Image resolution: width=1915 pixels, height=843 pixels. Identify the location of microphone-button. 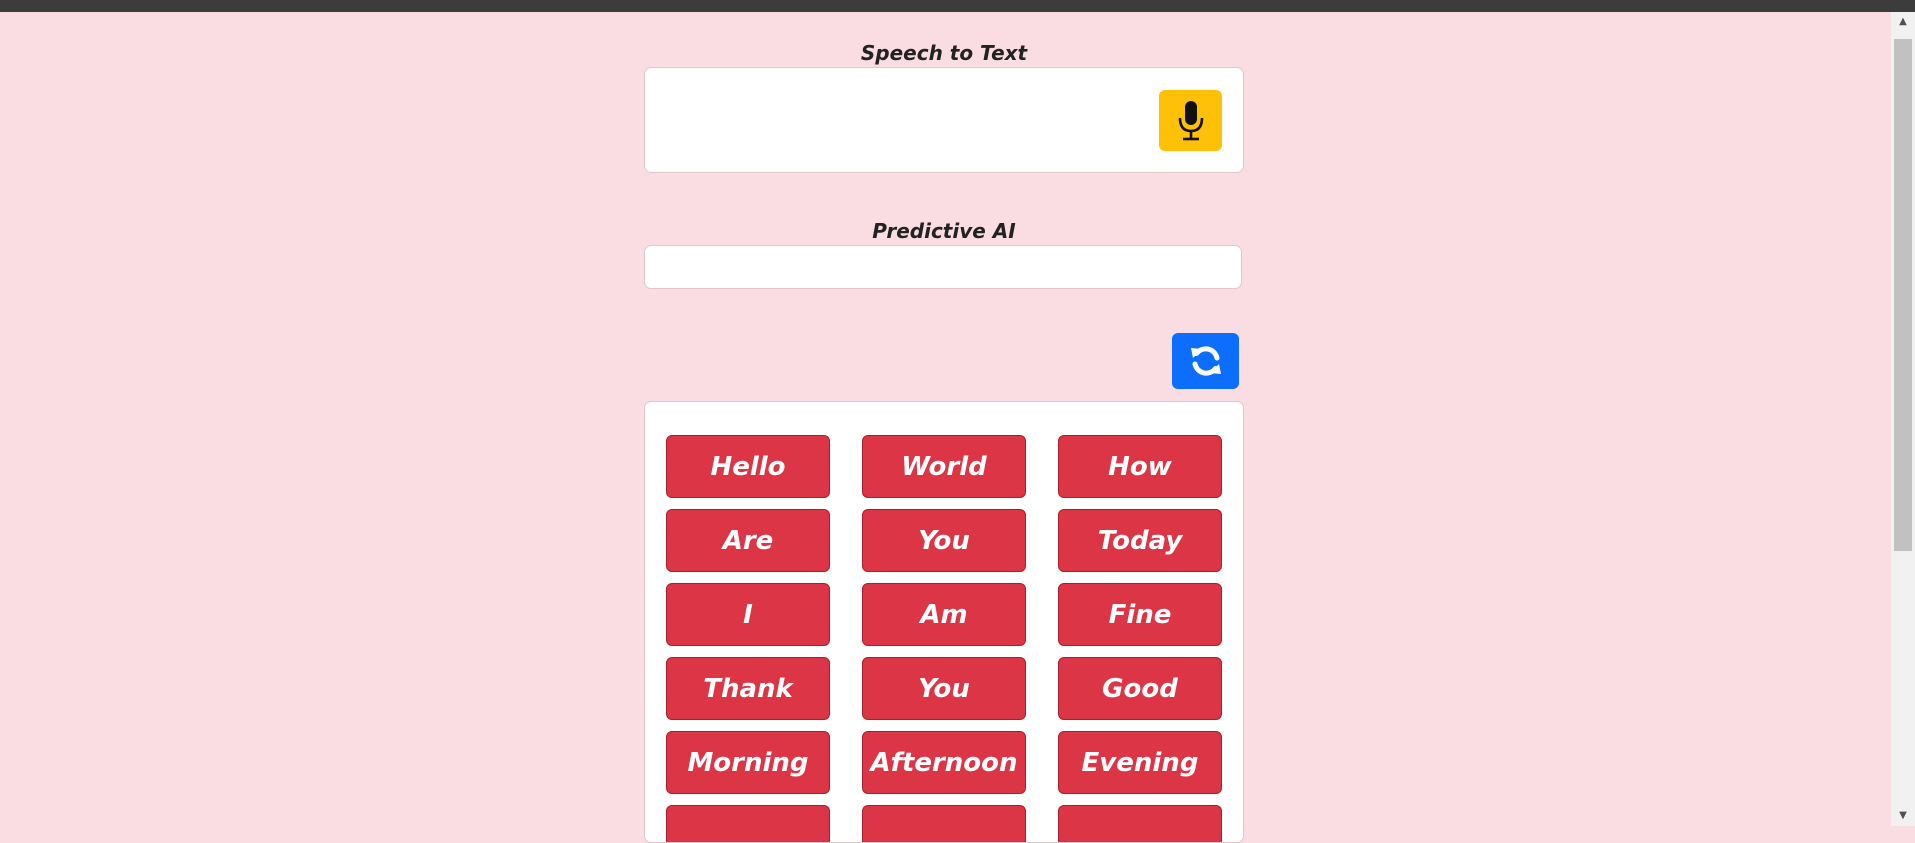
(1190, 120).